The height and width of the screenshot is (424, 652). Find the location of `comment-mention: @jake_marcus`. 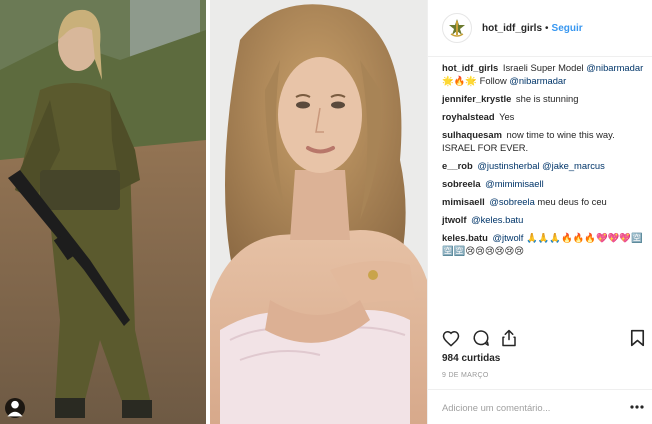

comment-mention: @jake_marcus is located at coordinates (573, 165).